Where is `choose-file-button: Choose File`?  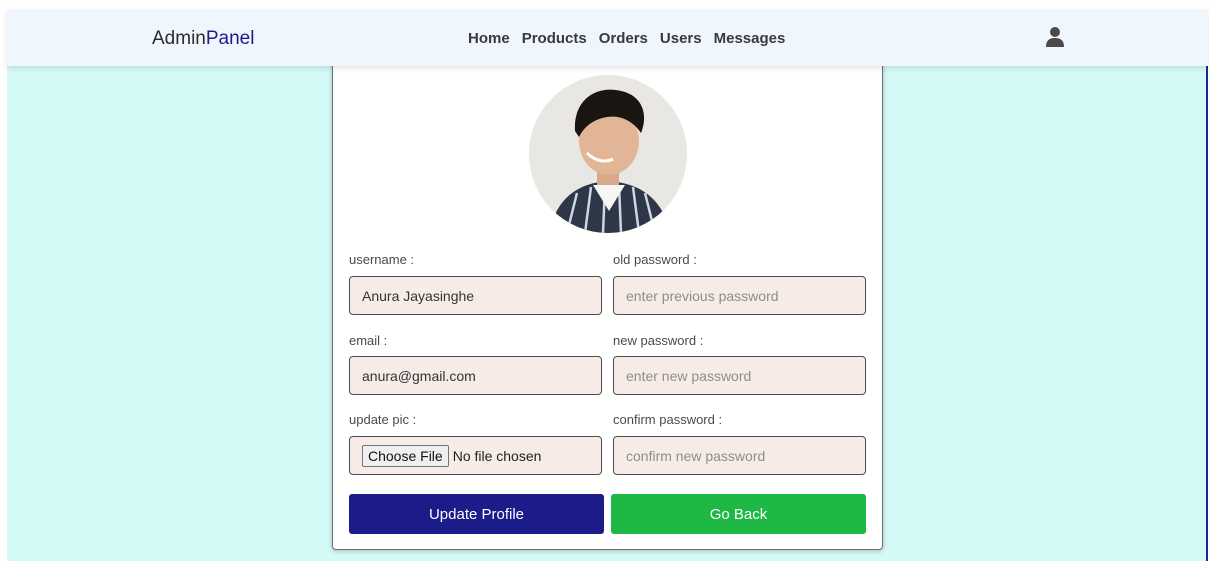 choose-file-button: Choose File is located at coordinates (405, 455).